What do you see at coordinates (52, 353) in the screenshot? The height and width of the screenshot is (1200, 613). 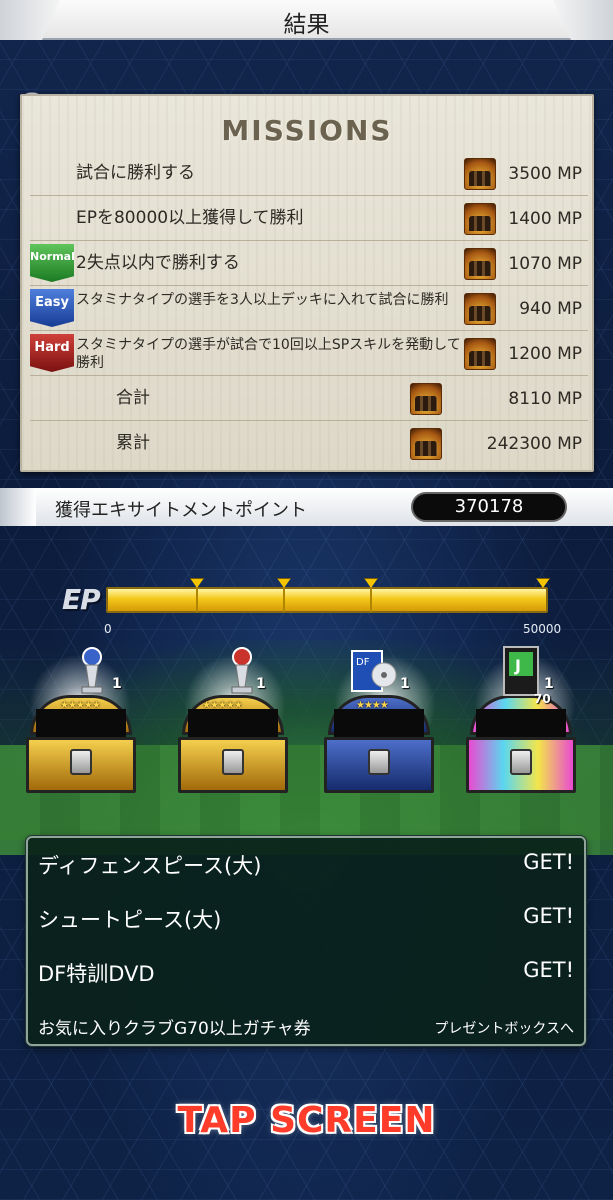 I see `difficulty-badge-hard: Hard` at bounding box center [52, 353].